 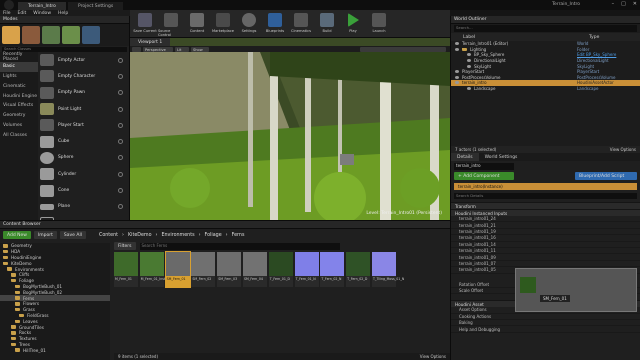 What do you see at coordinates (83, 174) in the screenshot?
I see `placeable-item: Cylinder` at bounding box center [83, 174].